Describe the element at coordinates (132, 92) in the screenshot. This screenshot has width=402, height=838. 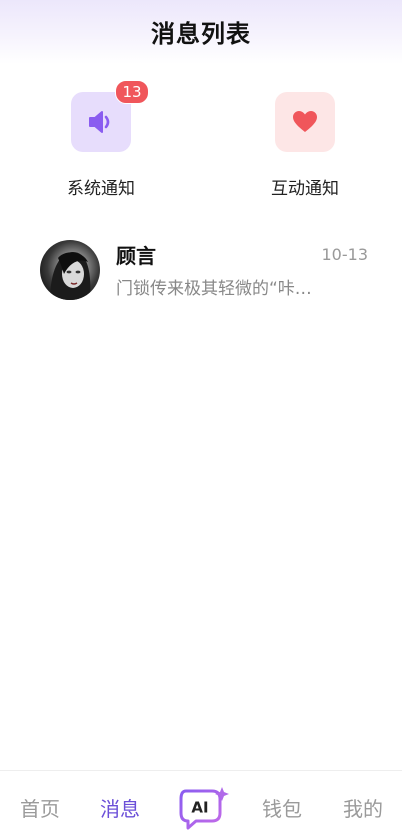
I see `unread-badge: 13` at that location.